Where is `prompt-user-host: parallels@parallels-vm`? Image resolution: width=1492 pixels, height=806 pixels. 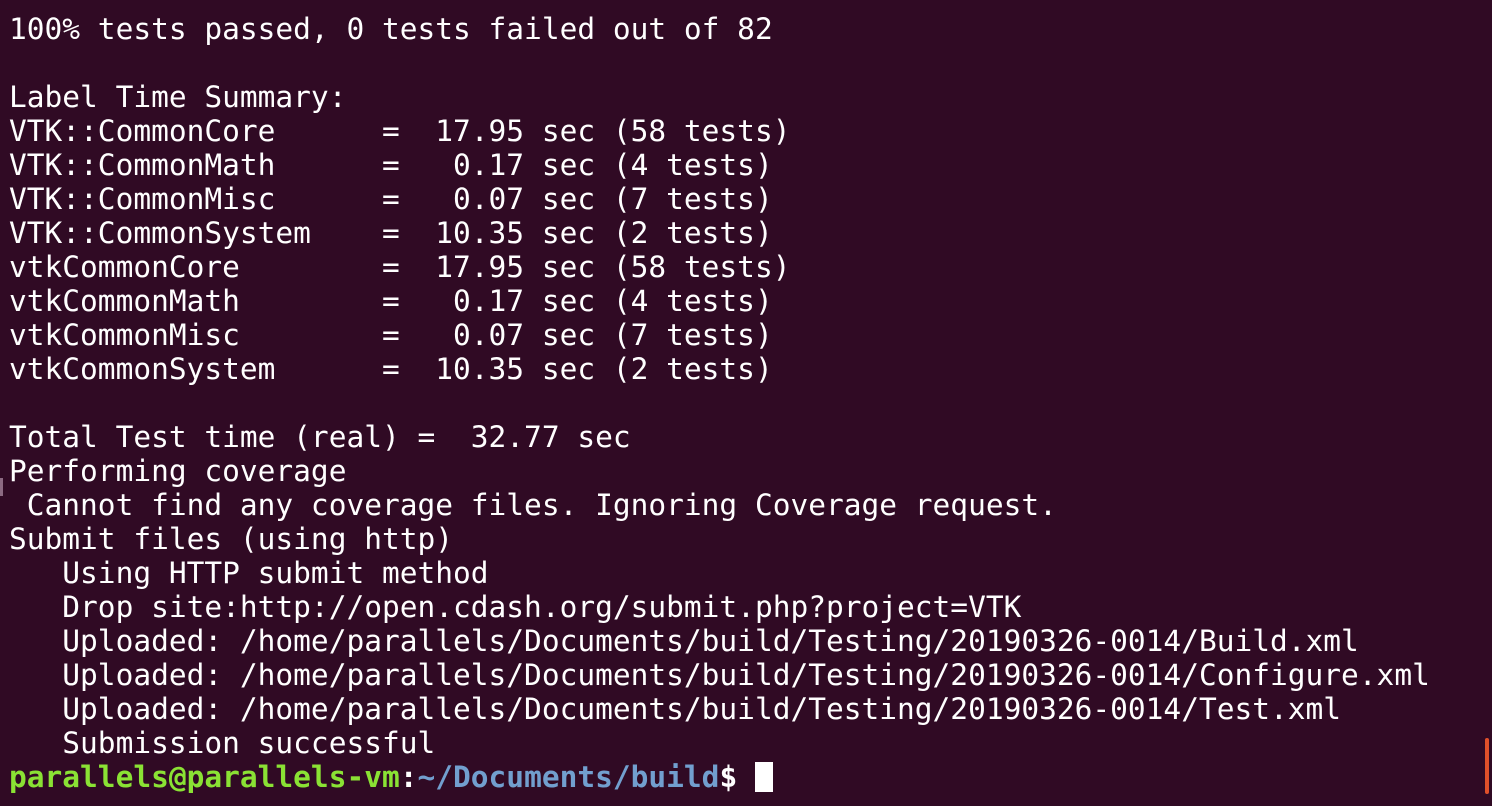
prompt-user-host: parallels@parallels-vm is located at coordinates (204, 777).